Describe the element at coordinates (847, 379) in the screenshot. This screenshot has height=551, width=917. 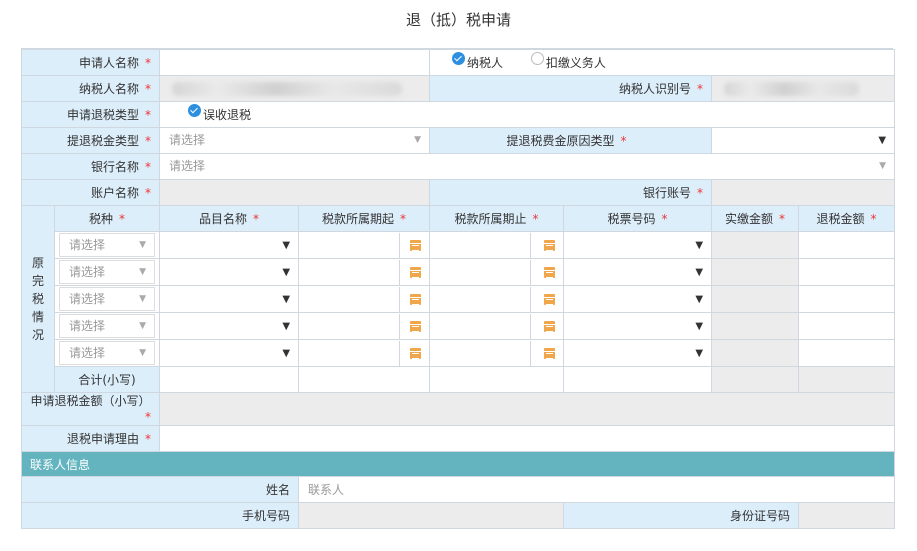
I see `total-refund-amount` at that location.